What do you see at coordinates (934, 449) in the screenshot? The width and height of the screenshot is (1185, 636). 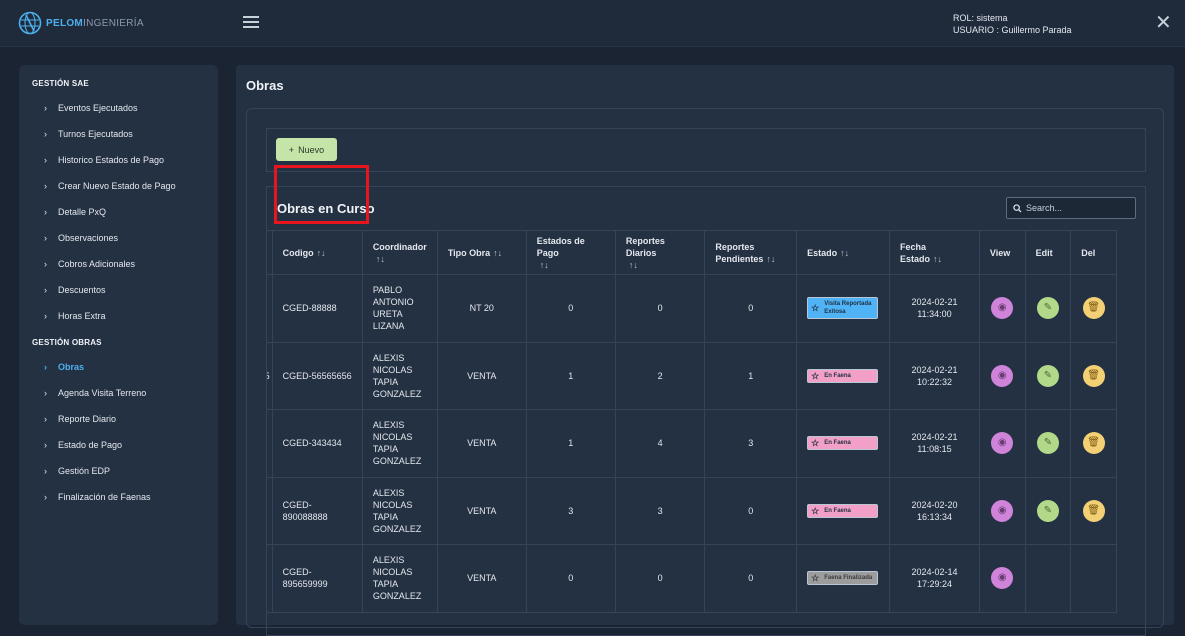 I see `fecha-time: 11:08:15` at bounding box center [934, 449].